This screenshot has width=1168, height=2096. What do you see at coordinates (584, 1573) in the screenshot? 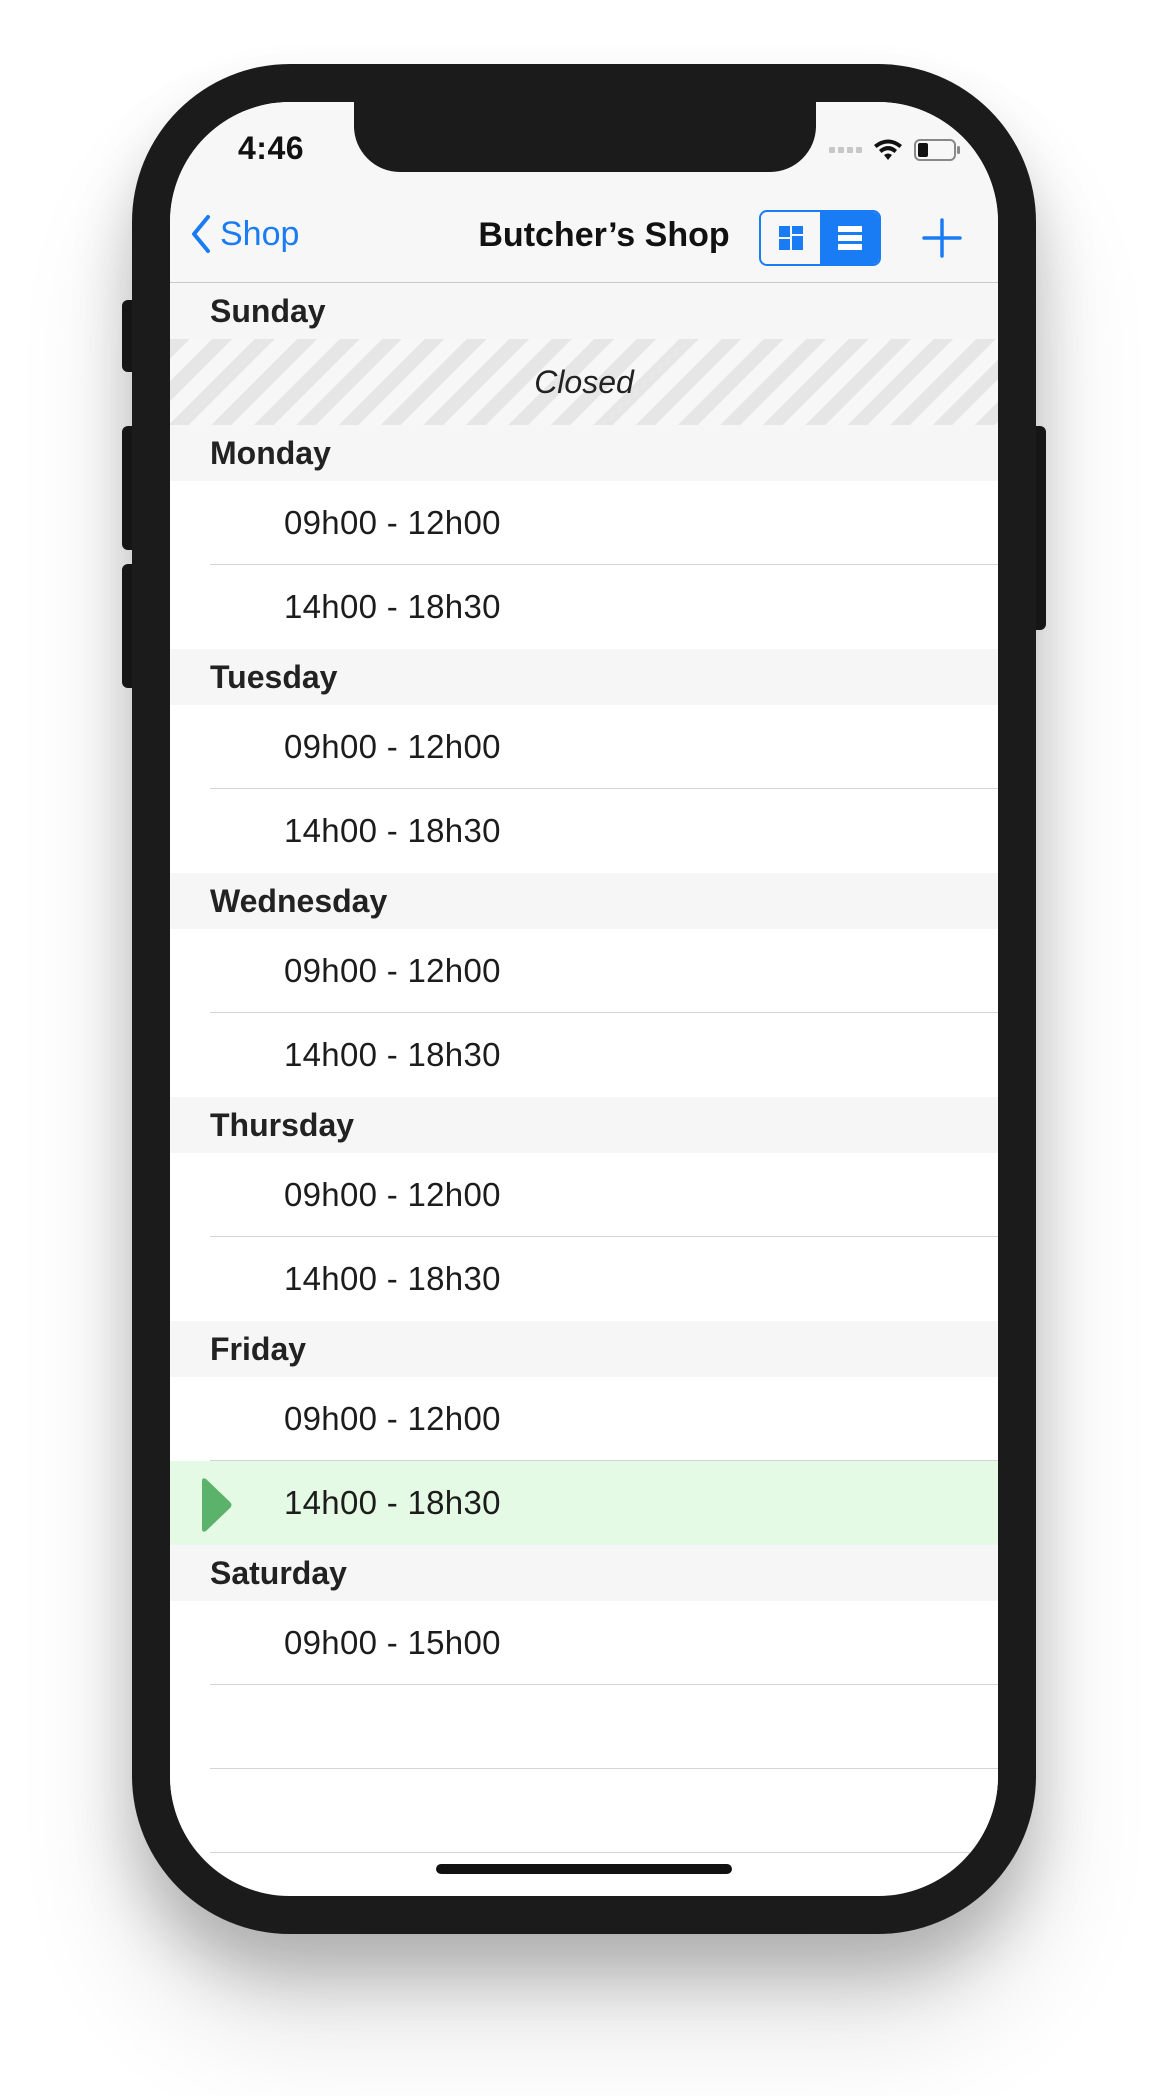
I see `section-header-saturday: Saturday` at bounding box center [584, 1573].